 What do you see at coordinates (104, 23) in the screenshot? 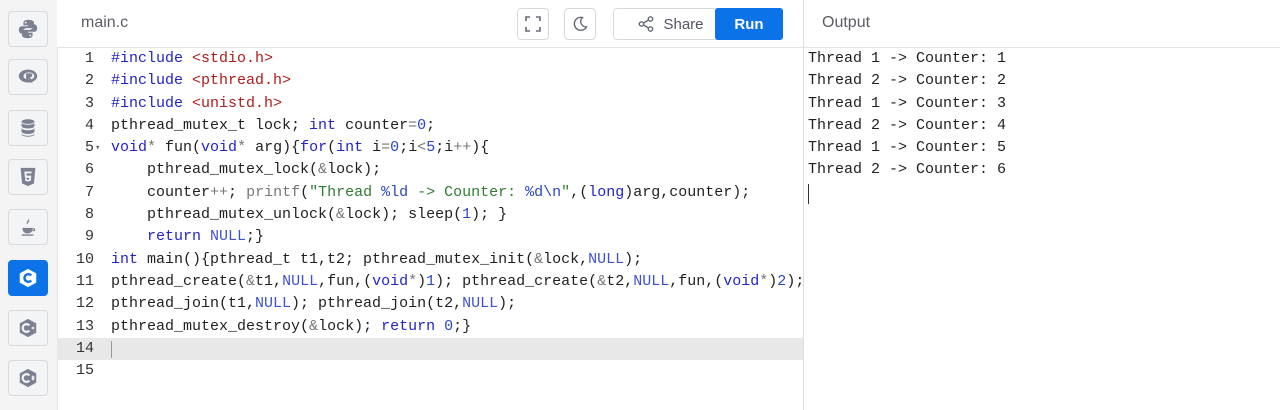
I see `filename-tab: main.c` at bounding box center [104, 23].